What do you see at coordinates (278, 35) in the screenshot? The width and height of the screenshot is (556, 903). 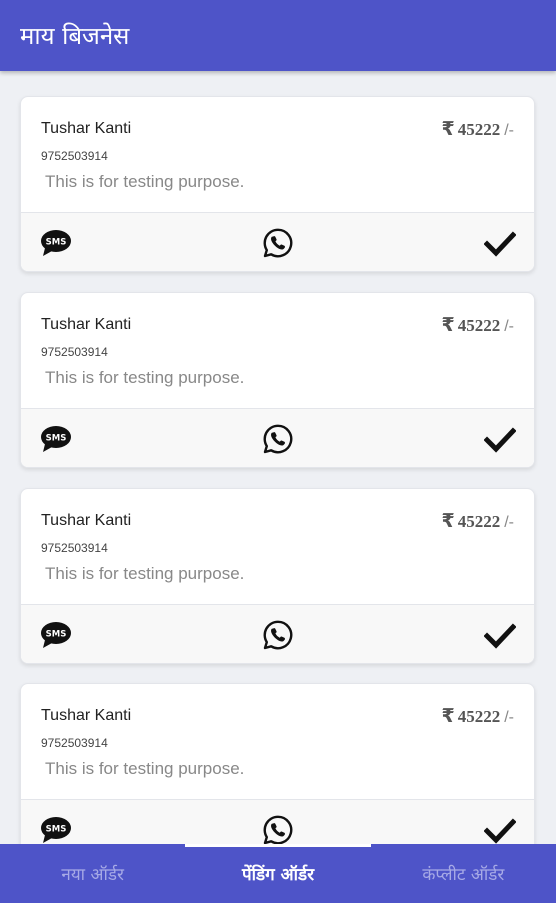 I see `app-bar: माय बिजनेस` at bounding box center [278, 35].